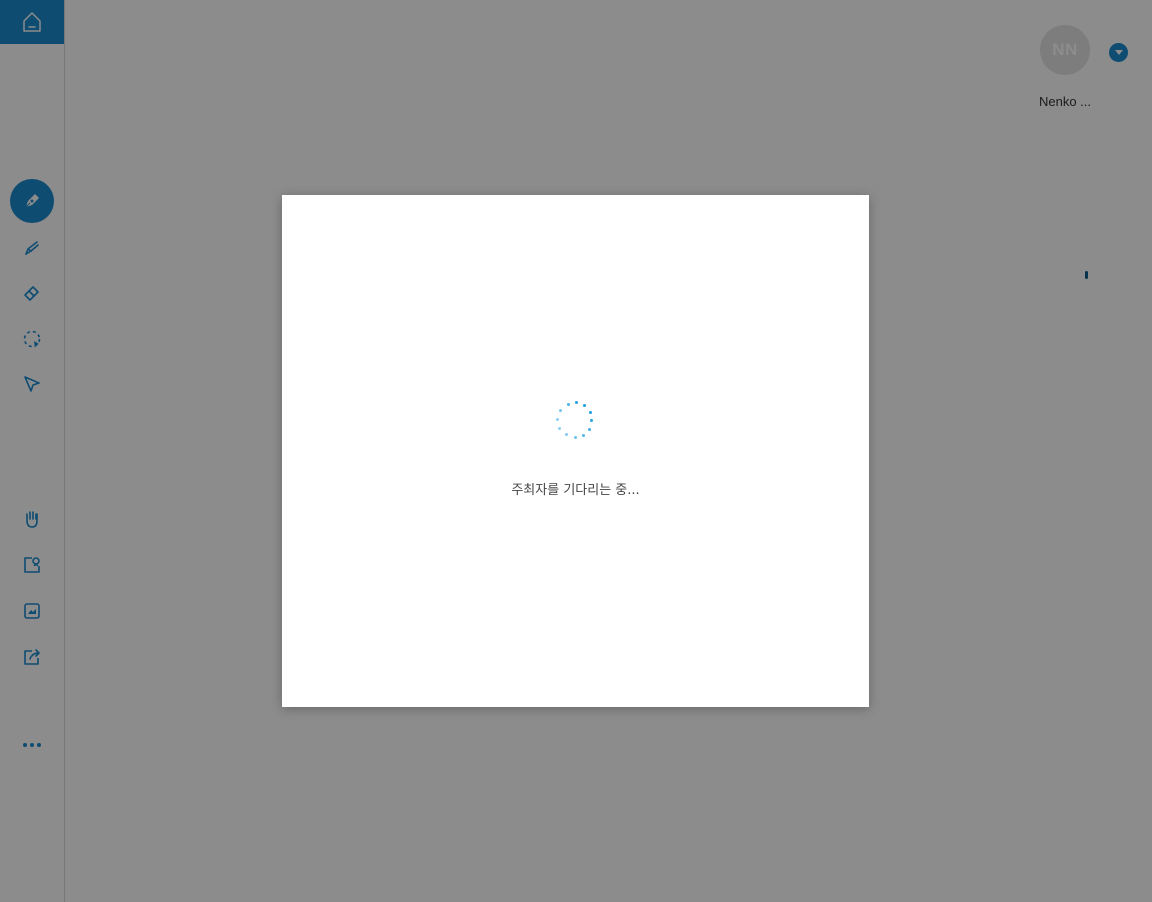  What do you see at coordinates (575, 421) in the screenshot?
I see `loading-spinner-icon` at bounding box center [575, 421].